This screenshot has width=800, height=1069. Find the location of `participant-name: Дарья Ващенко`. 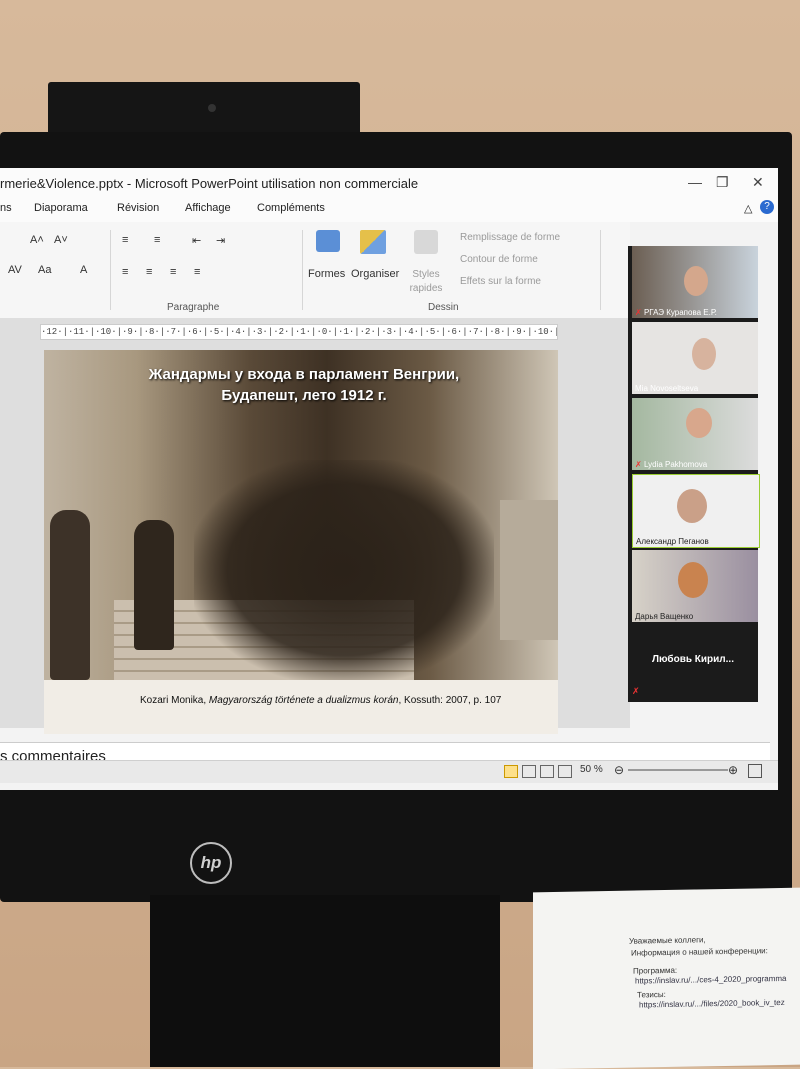

participant-name: Дарья Ващенко is located at coordinates (664, 616).